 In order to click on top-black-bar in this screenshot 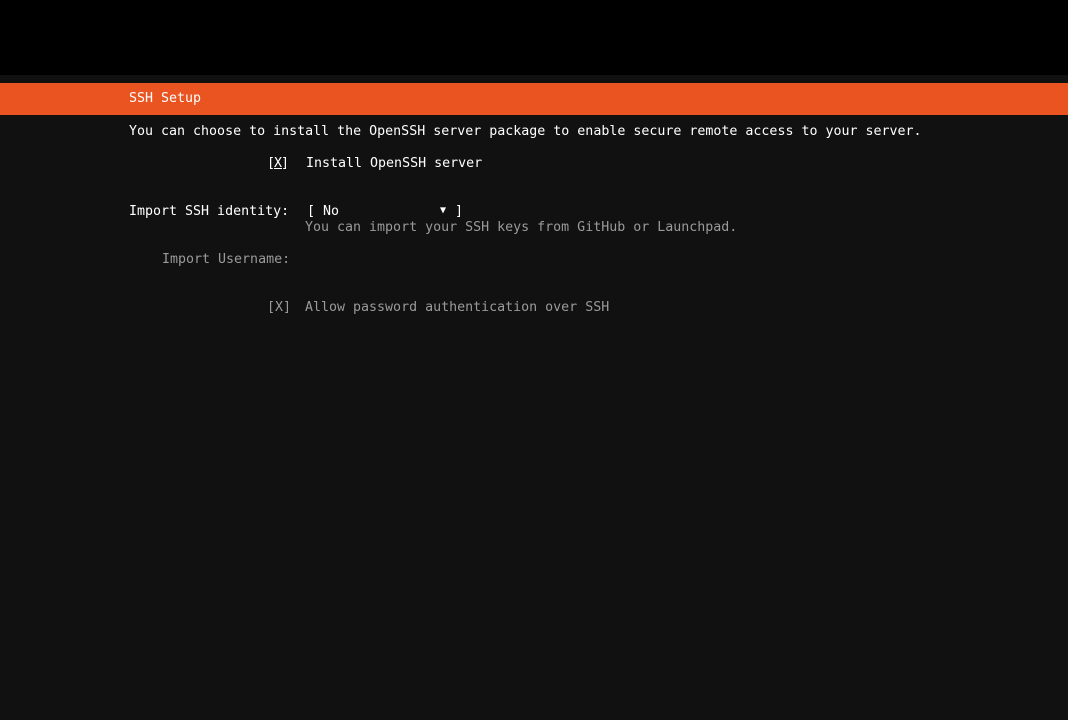, I will do `click(534, 37)`.